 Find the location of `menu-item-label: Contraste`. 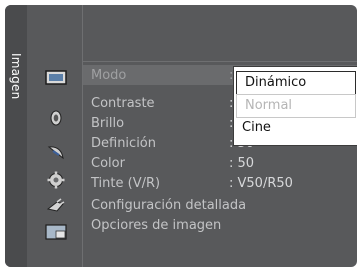

menu-item-label: Contraste is located at coordinates (123, 103).